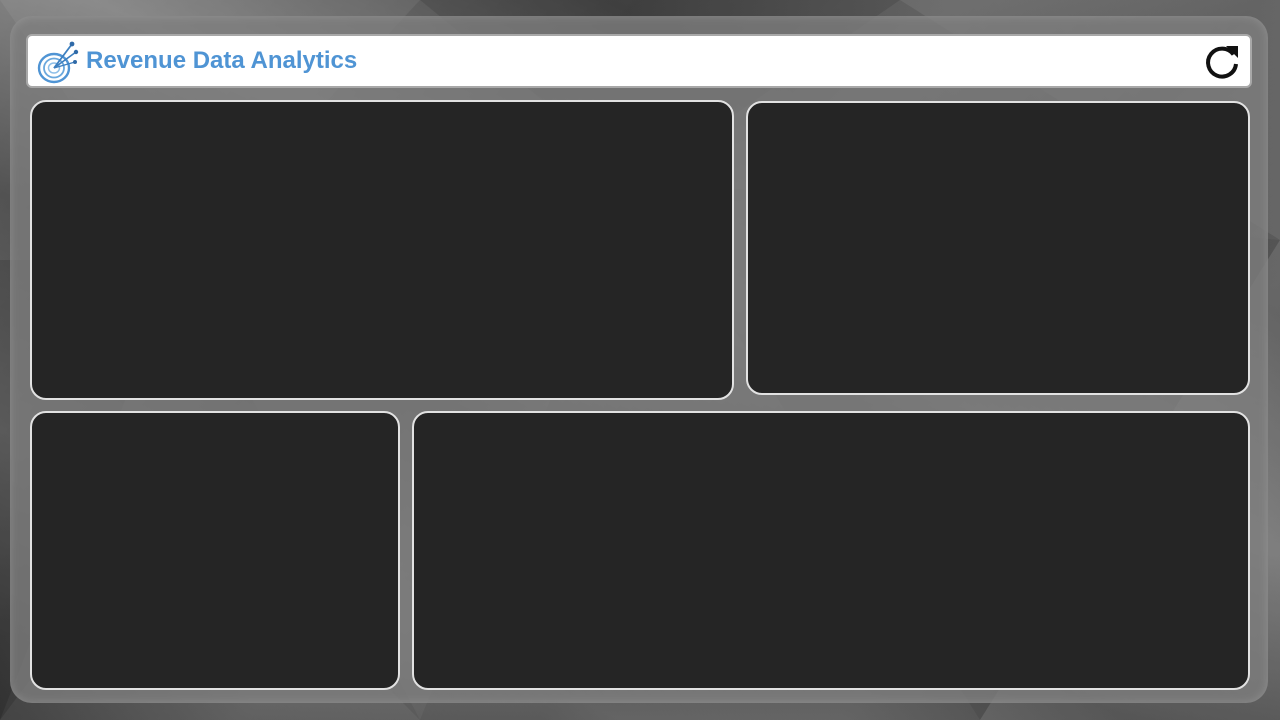 The width and height of the screenshot is (1280, 720). I want to click on page-title: Revenue Data Analytics, so click(222, 60).